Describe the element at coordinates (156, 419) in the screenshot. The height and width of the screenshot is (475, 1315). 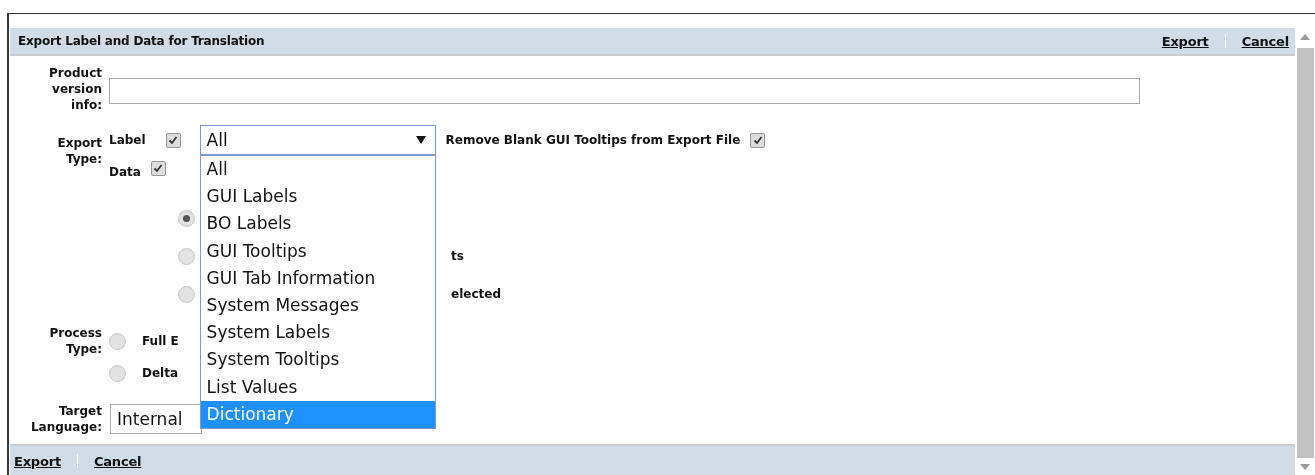
I see `dropdown: Internal` at that location.